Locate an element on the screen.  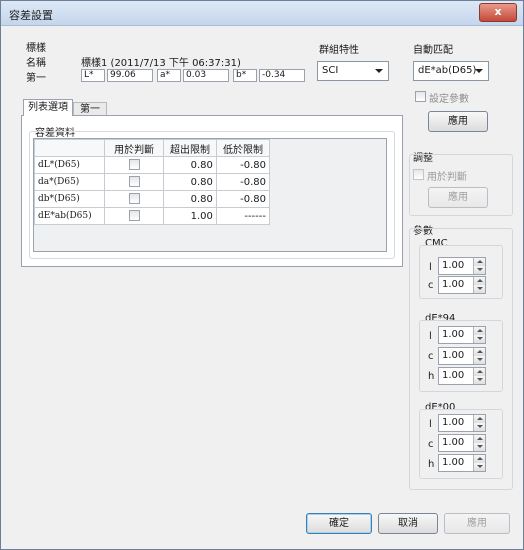
auto-match-value: dE*ab(D65) is located at coordinates (447, 70).